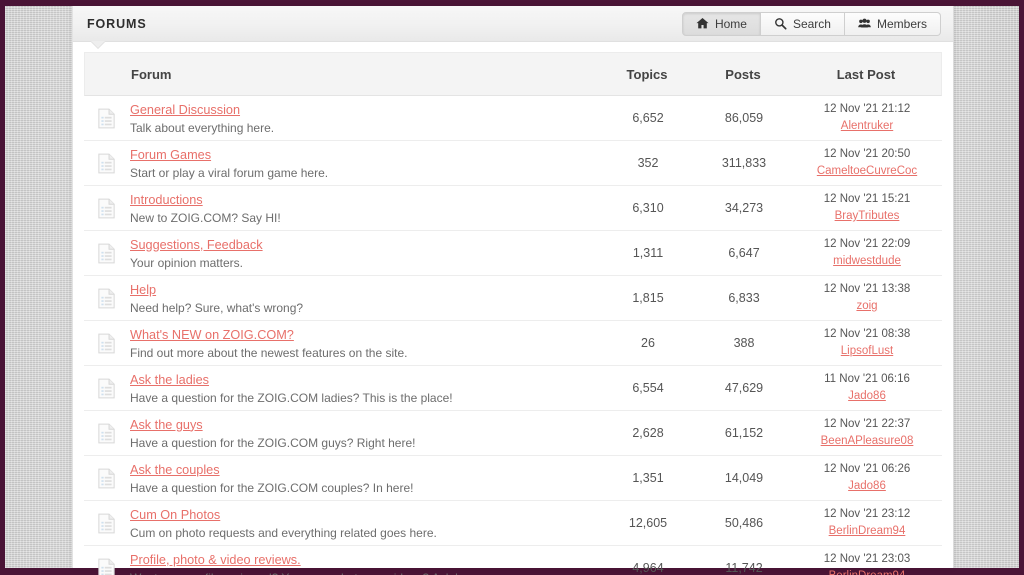 The height and width of the screenshot is (575, 1024). What do you see at coordinates (166, 200) in the screenshot?
I see `forum-name-link: Introductions` at bounding box center [166, 200].